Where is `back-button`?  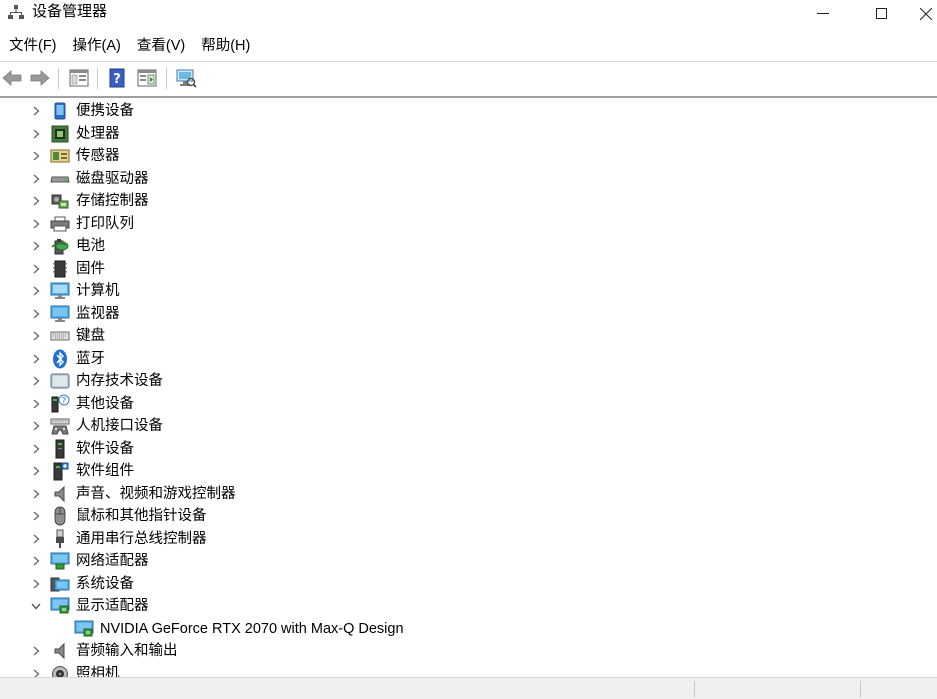
back-button is located at coordinates (12, 78).